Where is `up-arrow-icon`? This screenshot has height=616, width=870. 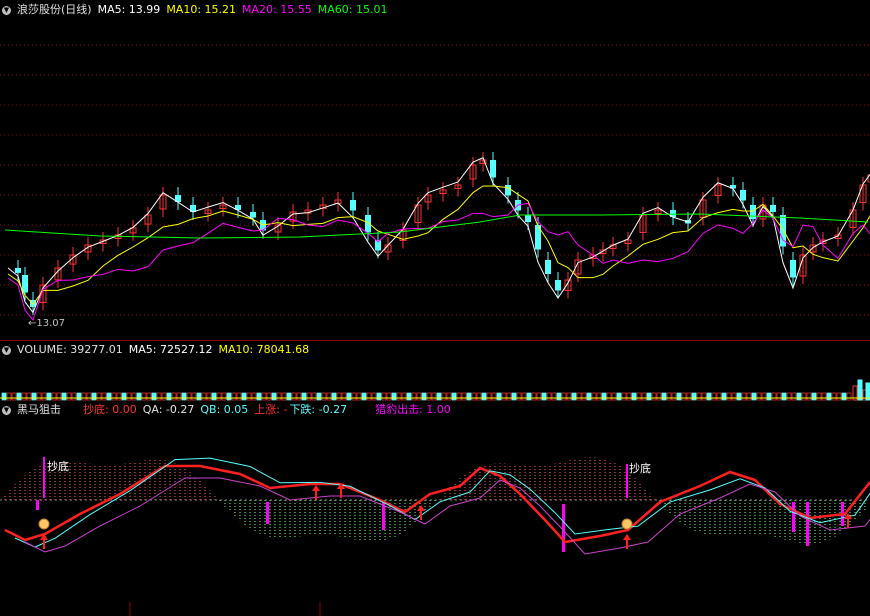
up-arrow-icon is located at coordinates (421, 508).